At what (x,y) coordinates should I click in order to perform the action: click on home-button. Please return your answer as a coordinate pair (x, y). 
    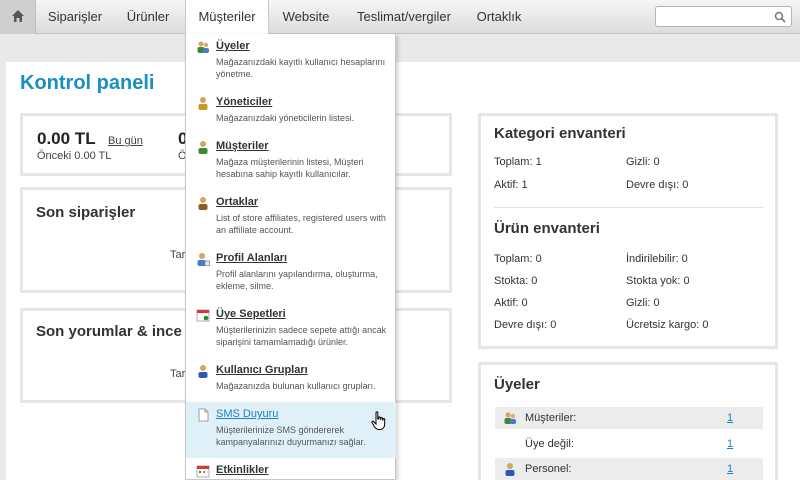
    Looking at the image, I should click on (18, 17).